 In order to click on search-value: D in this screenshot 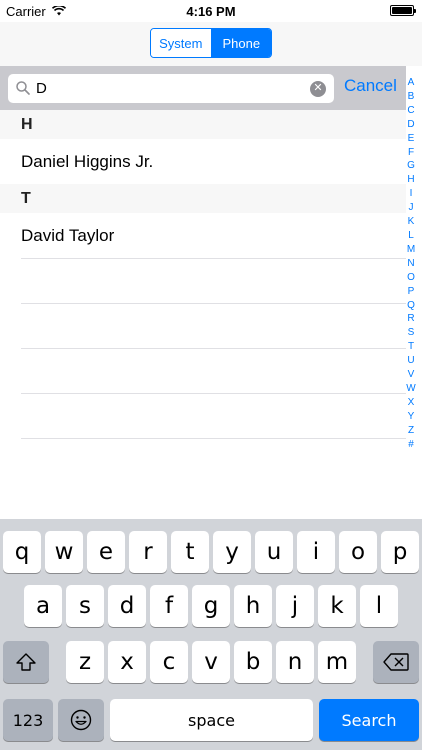, I will do `click(173, 88)`.